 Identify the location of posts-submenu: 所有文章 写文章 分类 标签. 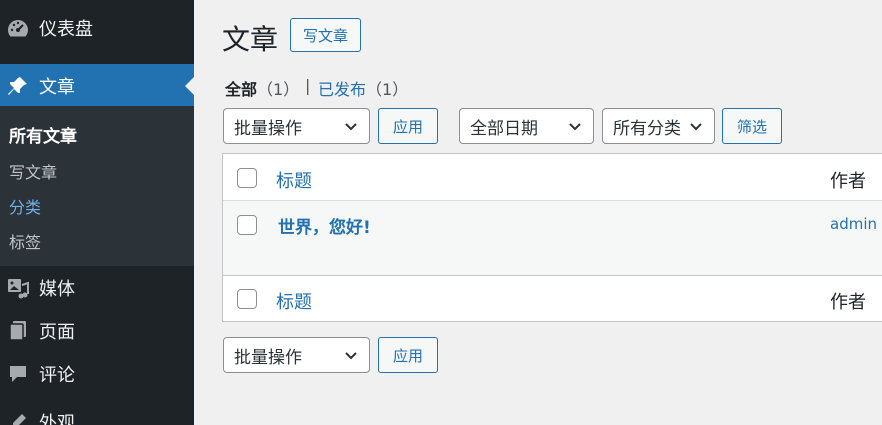
(97, 186).